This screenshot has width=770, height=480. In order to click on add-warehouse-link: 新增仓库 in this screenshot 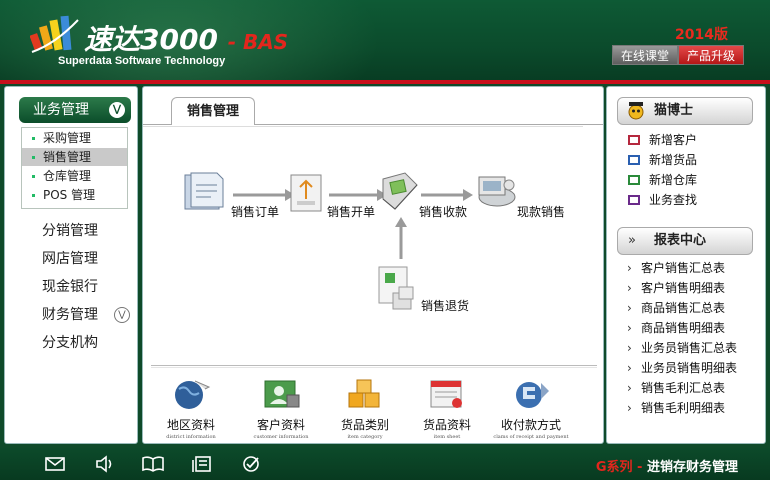, I will do `click(662, 180)`.